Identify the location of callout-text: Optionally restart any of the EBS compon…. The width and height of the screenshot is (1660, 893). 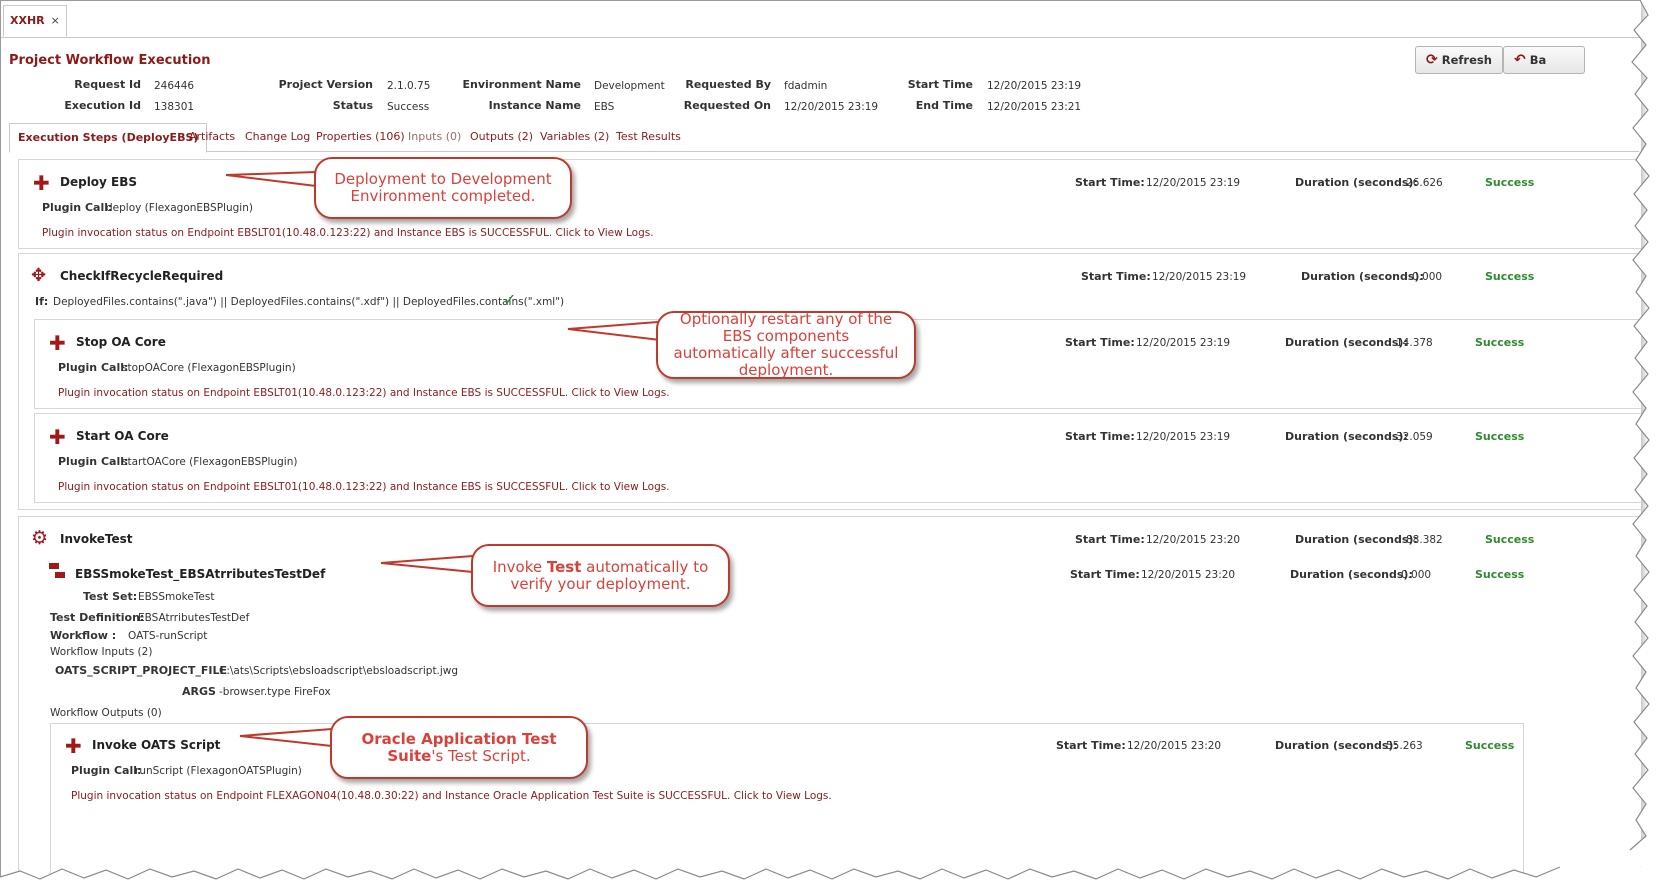
(786, 344).